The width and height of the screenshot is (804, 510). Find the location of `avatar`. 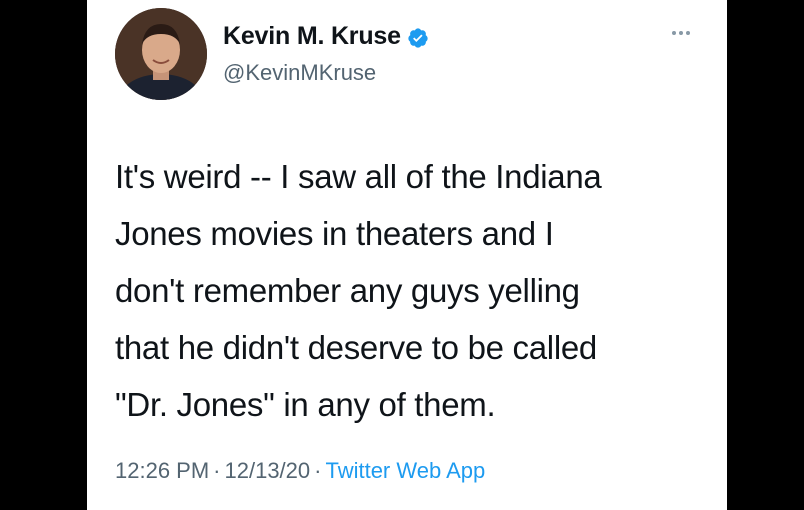

avatar is located at coordinates (161, 54).